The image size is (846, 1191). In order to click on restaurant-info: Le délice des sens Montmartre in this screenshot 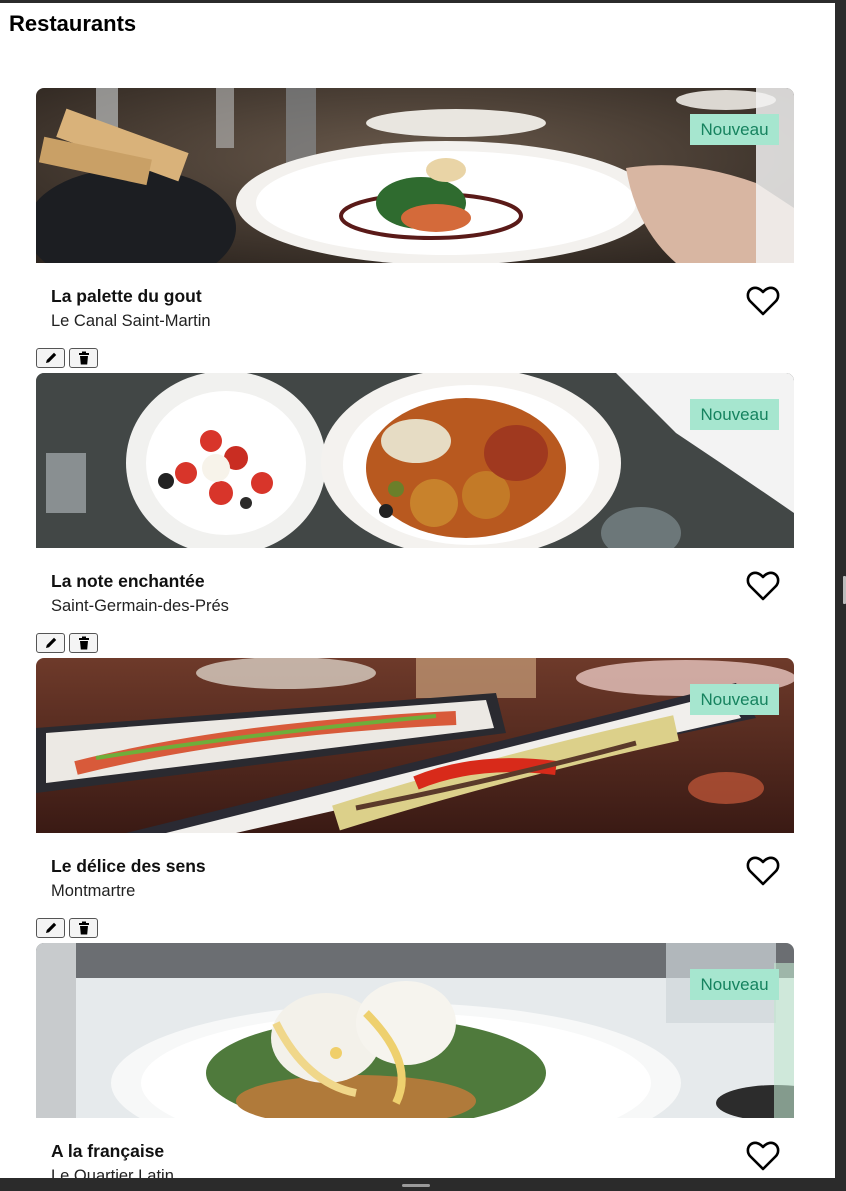, I will do `click(415, 888)`.